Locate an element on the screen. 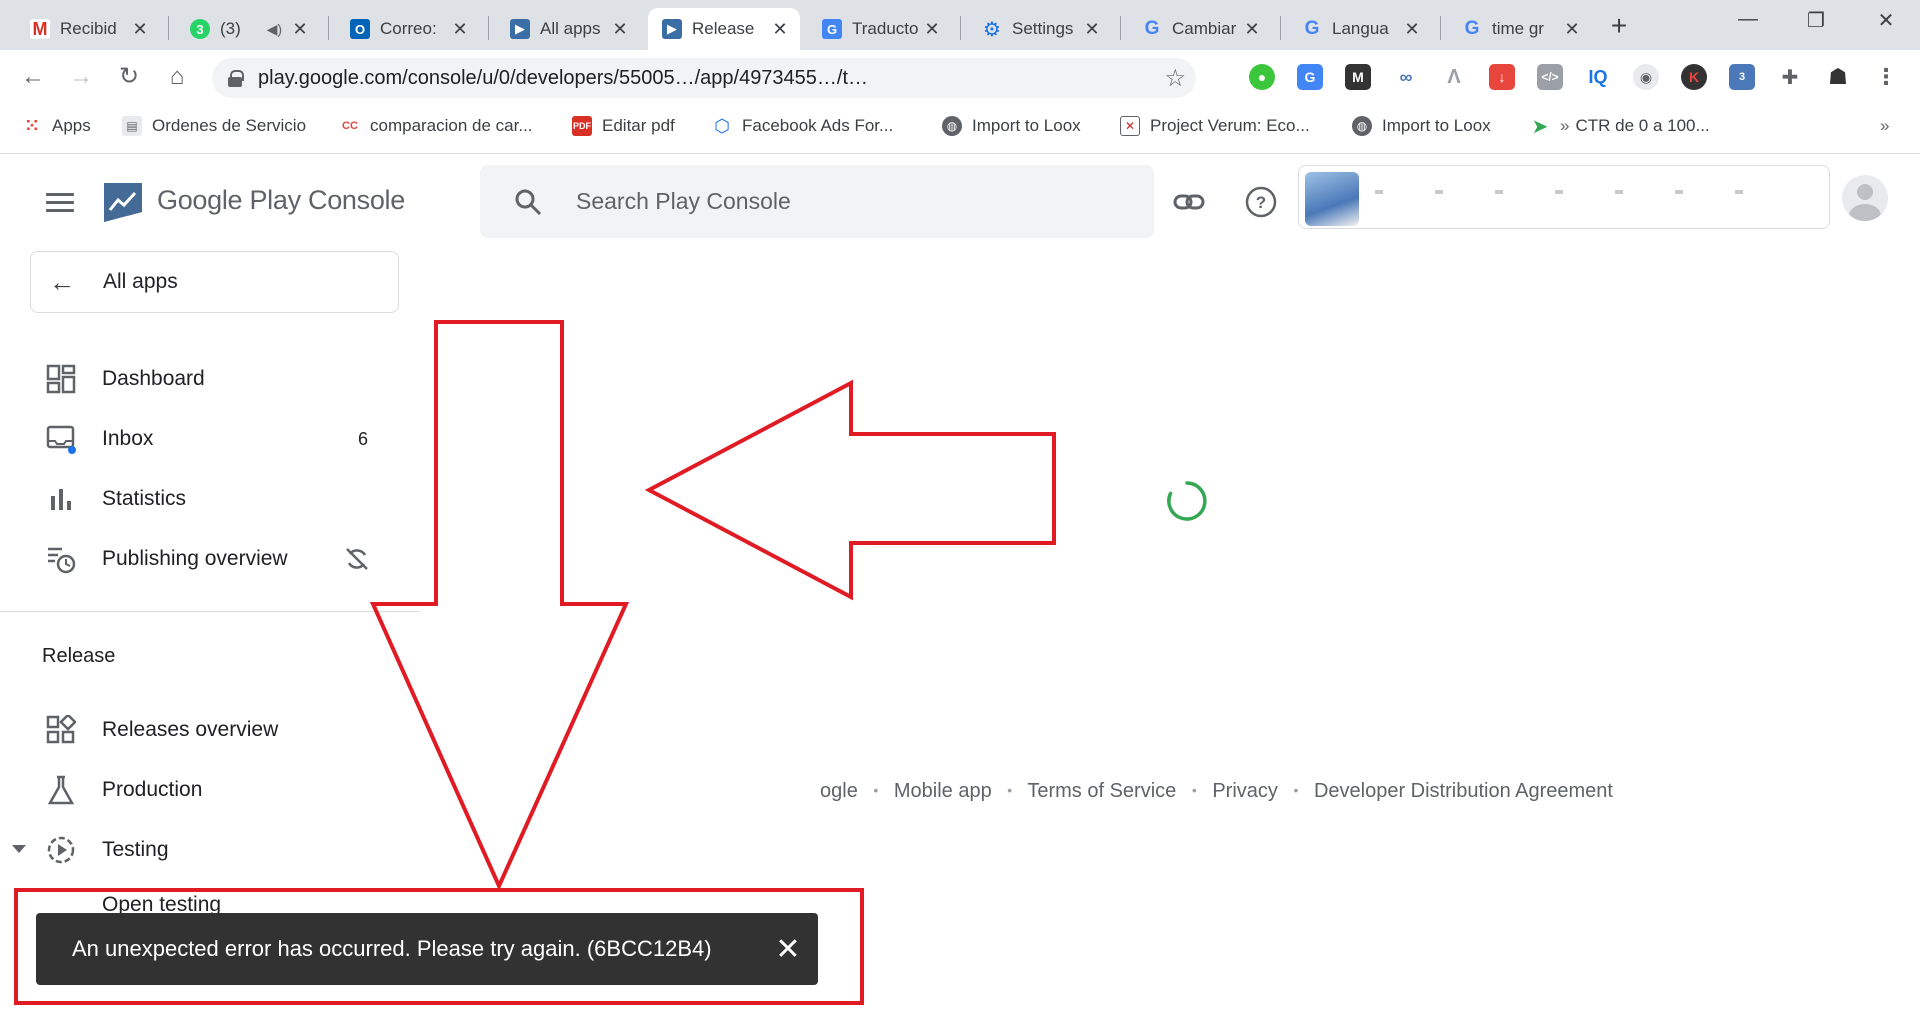 The height and width of the screenshot is (1020, 1920). footer-link-dda: Developer Distribution Agreement is located at coordinates (1463, 791).